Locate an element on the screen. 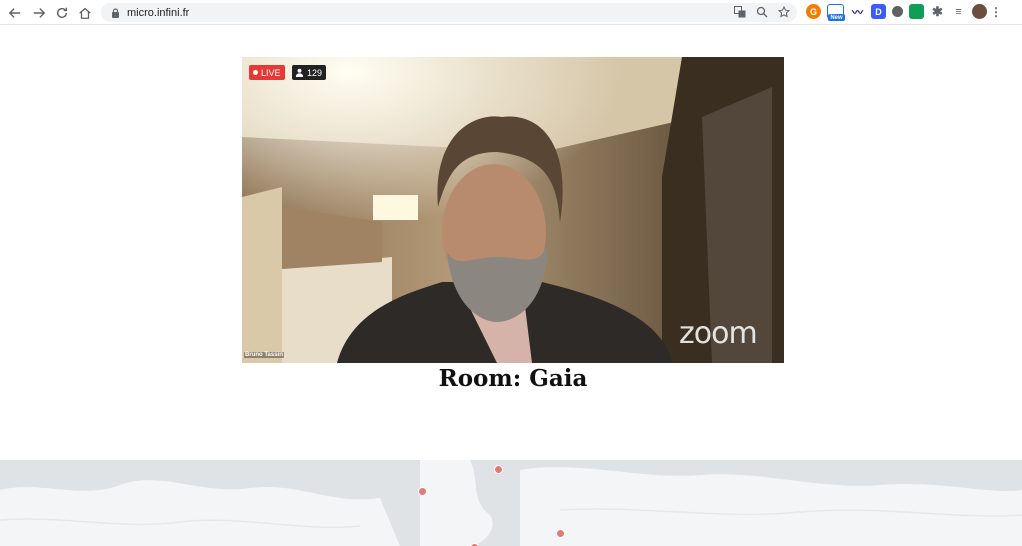 Image resolution: width=1022 pixels, height=546 pixels. viewer-count-badge: 129 is located at coordinates (309, 72).